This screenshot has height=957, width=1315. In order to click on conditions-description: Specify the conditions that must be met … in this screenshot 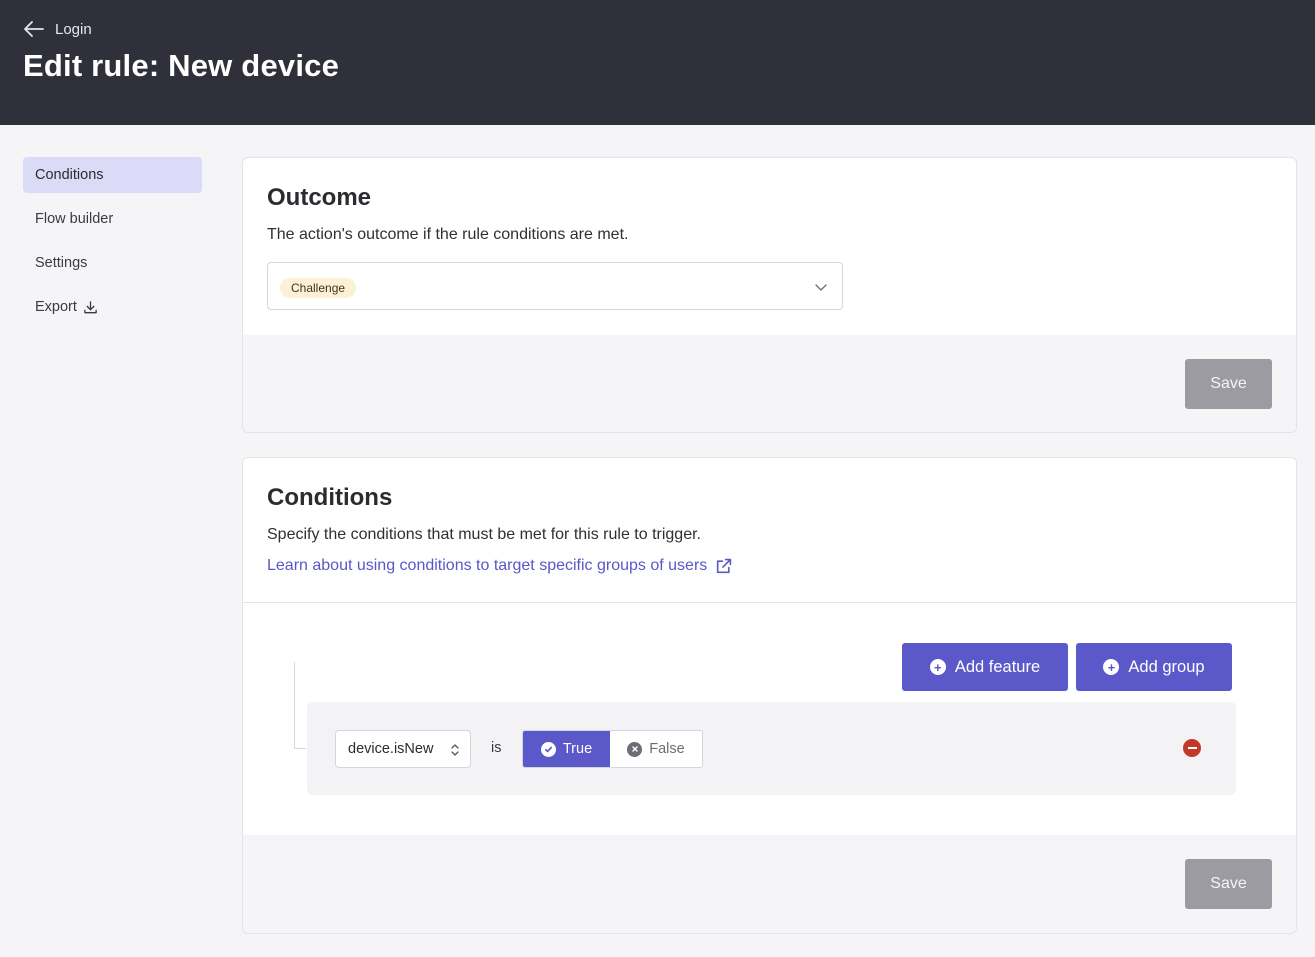, I will do `click(484, 534)`.